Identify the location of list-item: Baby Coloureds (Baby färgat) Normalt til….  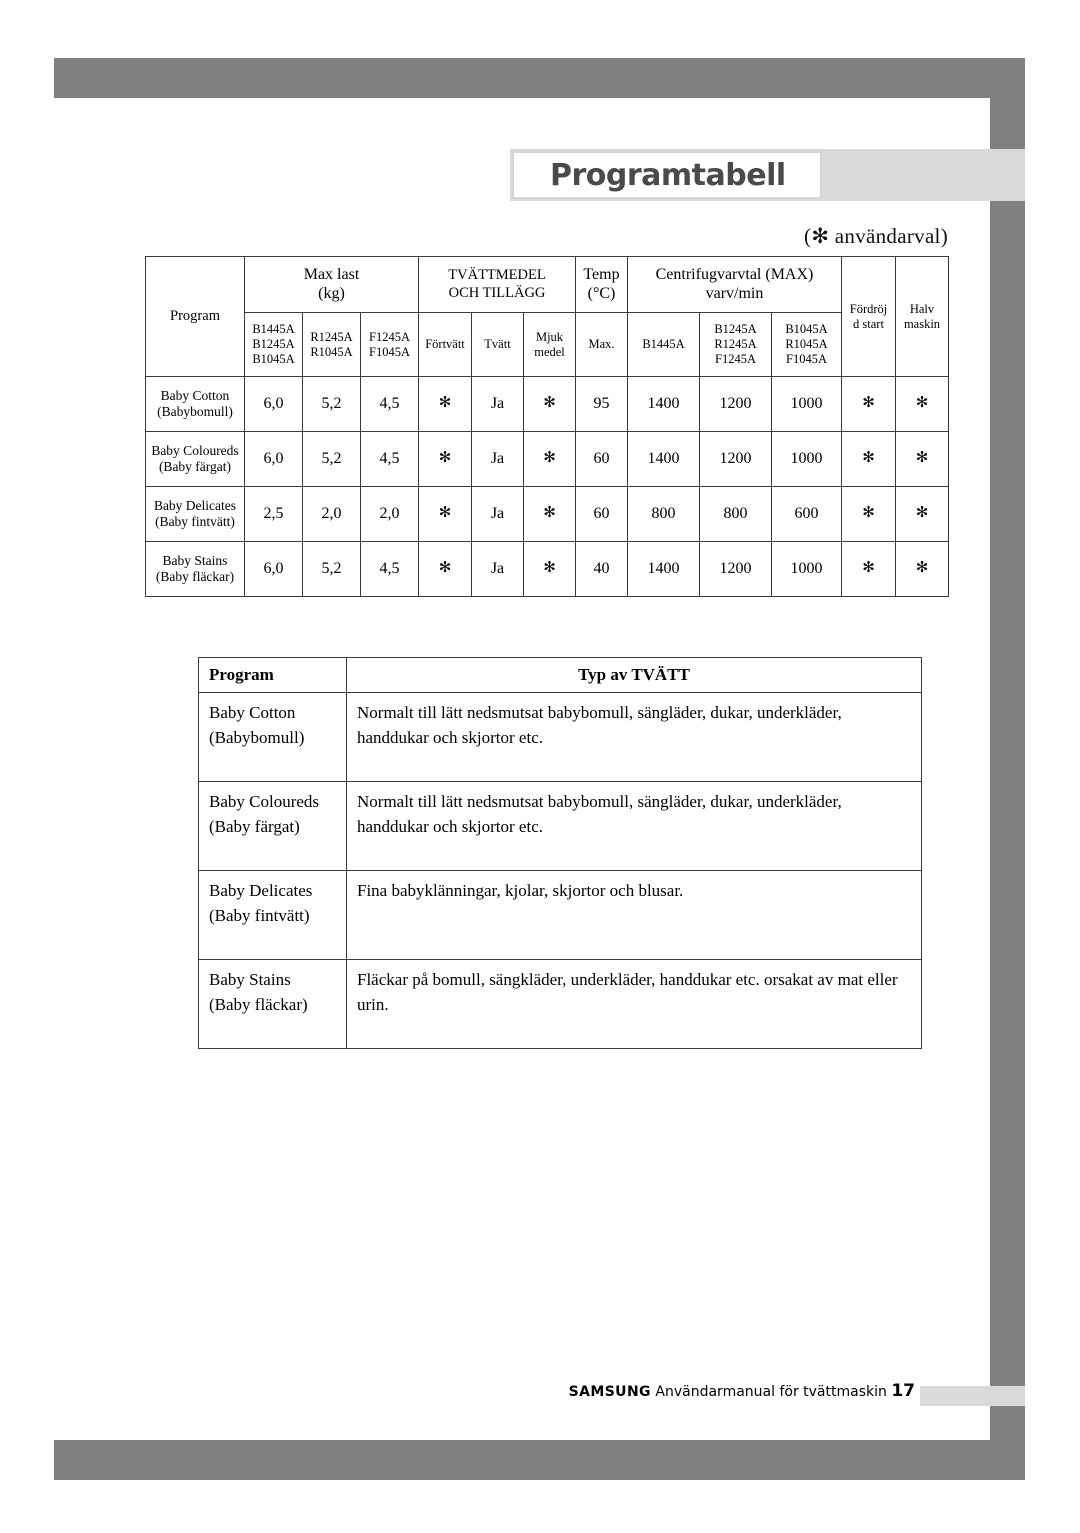
(560, 825).